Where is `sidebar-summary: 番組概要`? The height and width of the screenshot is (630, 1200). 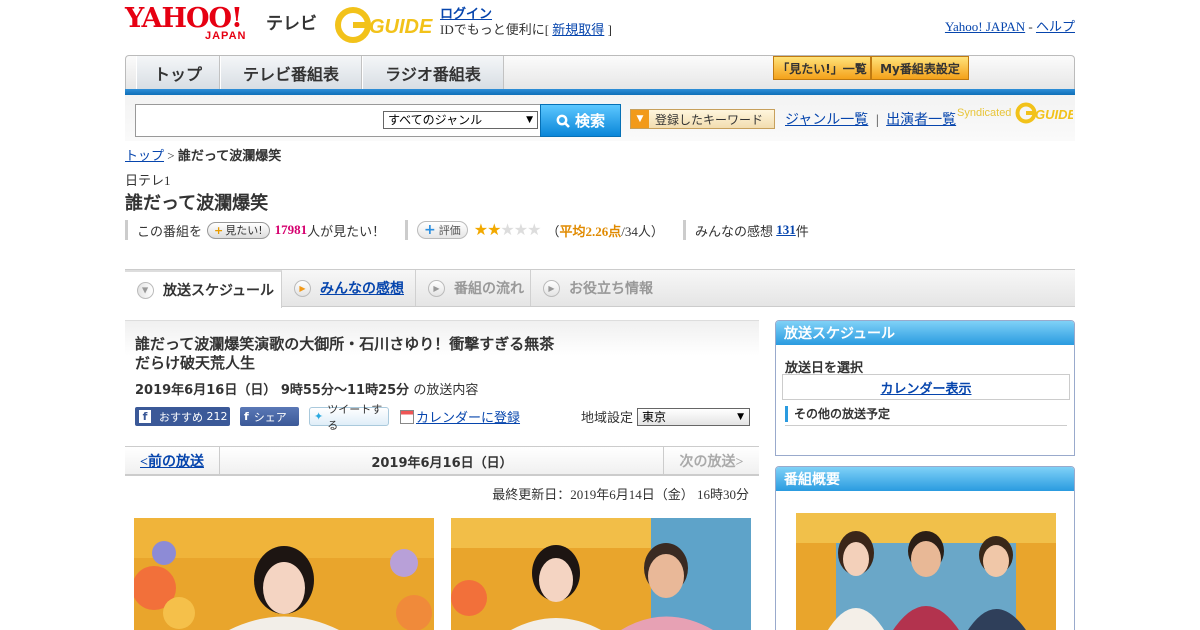 sidebar-summary: 番組概要 is located at coordinates (925, 548).